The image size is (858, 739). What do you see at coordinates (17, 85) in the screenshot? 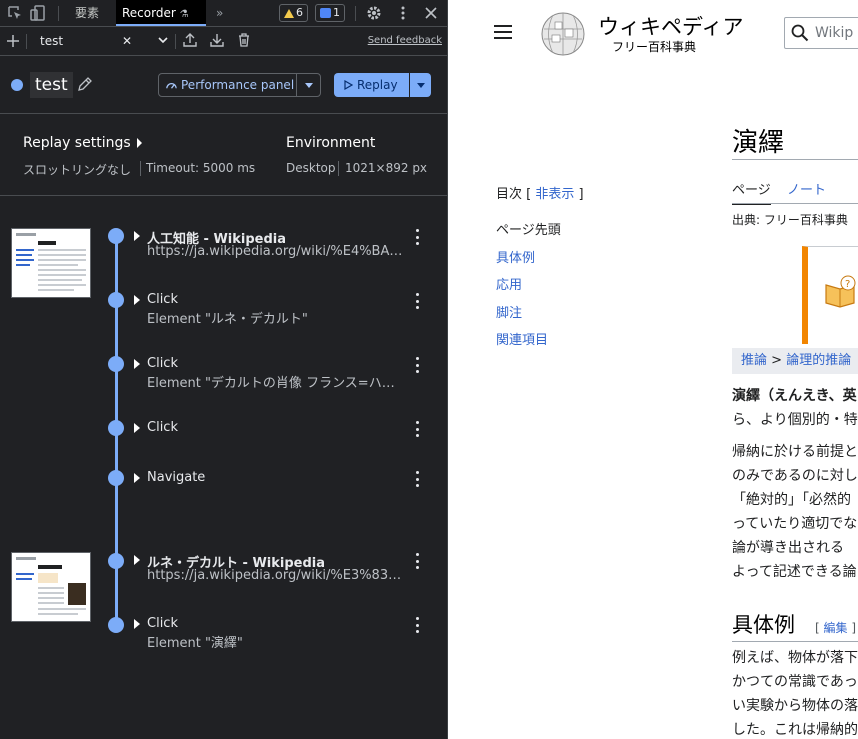
I see `recording-status-dot` at bounding box center [17, 85].